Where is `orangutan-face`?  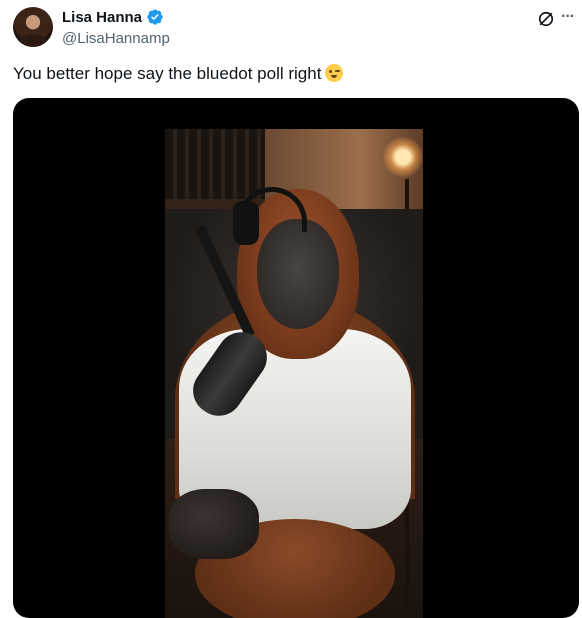
orangutan-face is located at coordinates (298, 274).